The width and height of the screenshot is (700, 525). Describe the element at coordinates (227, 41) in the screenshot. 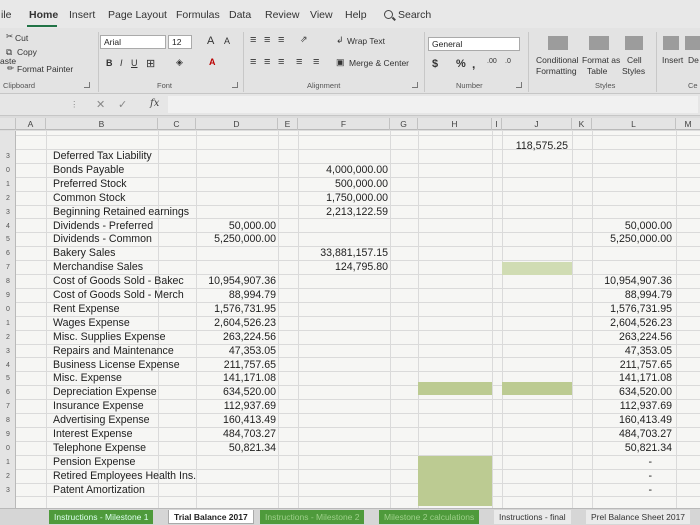

I see `shrink-font-button: A` at that location.